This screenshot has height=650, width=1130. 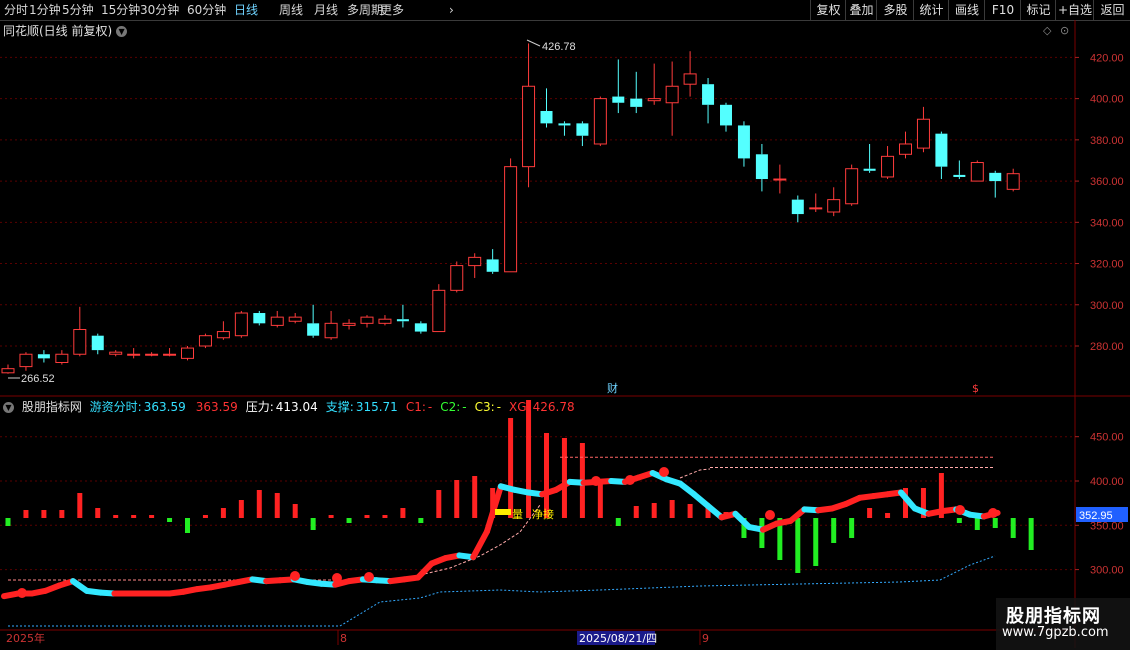 I want to click on x-axis-label: 8, so click(x=343, y=638).